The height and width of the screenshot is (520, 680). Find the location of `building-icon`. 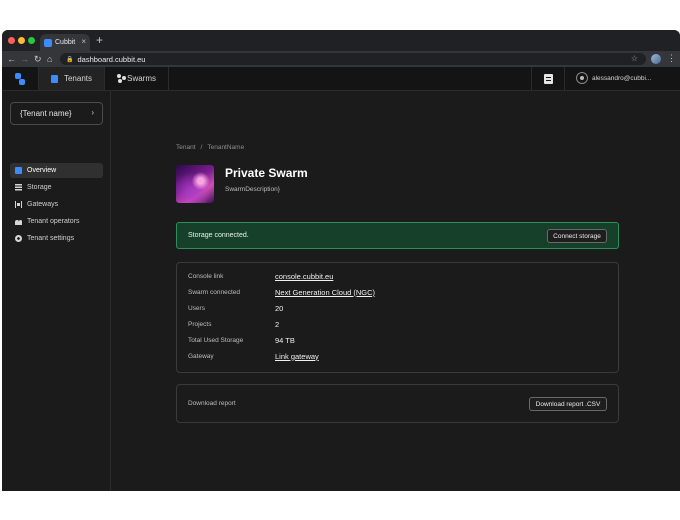

building-icon is located at coordinates (54, 78).